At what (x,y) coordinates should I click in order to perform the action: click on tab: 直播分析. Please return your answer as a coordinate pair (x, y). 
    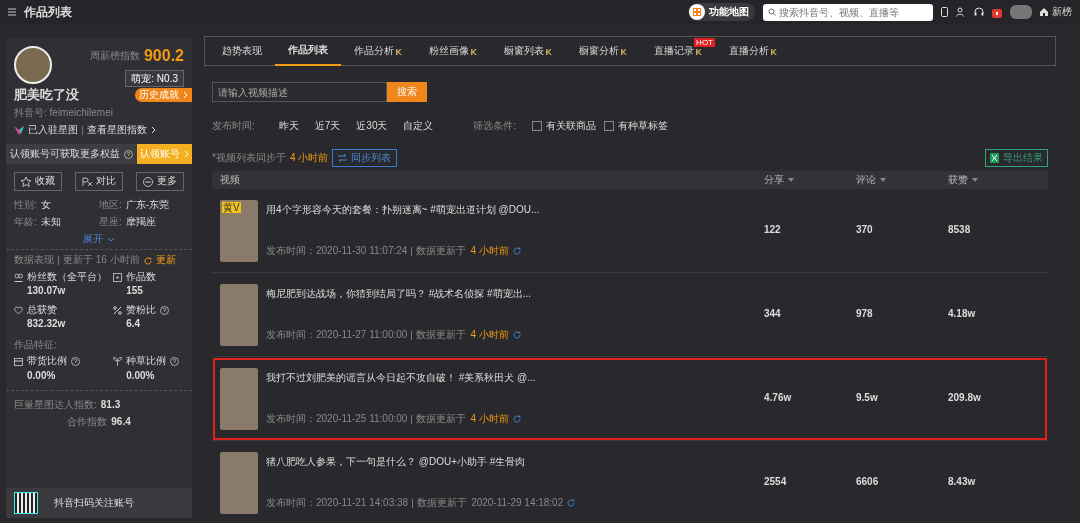
    Looking at the image, I should click on (753, 51).